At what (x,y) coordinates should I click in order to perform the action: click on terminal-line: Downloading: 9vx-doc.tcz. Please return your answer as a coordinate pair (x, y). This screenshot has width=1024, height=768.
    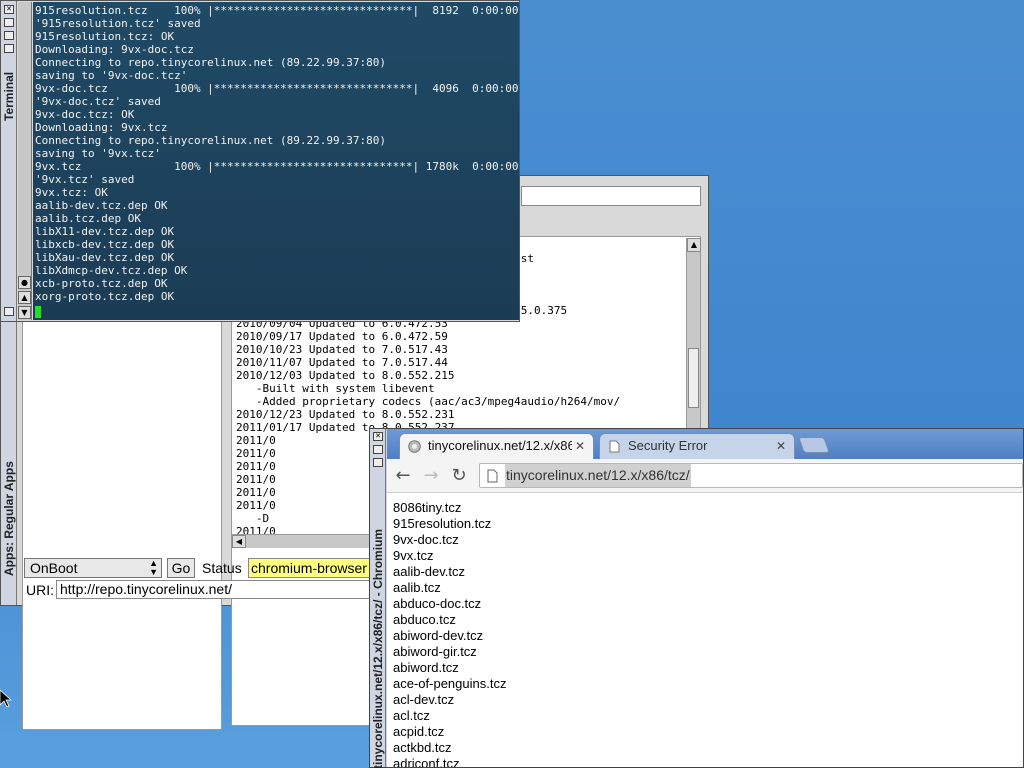
    Looking at the image, I should click on (114, 49).